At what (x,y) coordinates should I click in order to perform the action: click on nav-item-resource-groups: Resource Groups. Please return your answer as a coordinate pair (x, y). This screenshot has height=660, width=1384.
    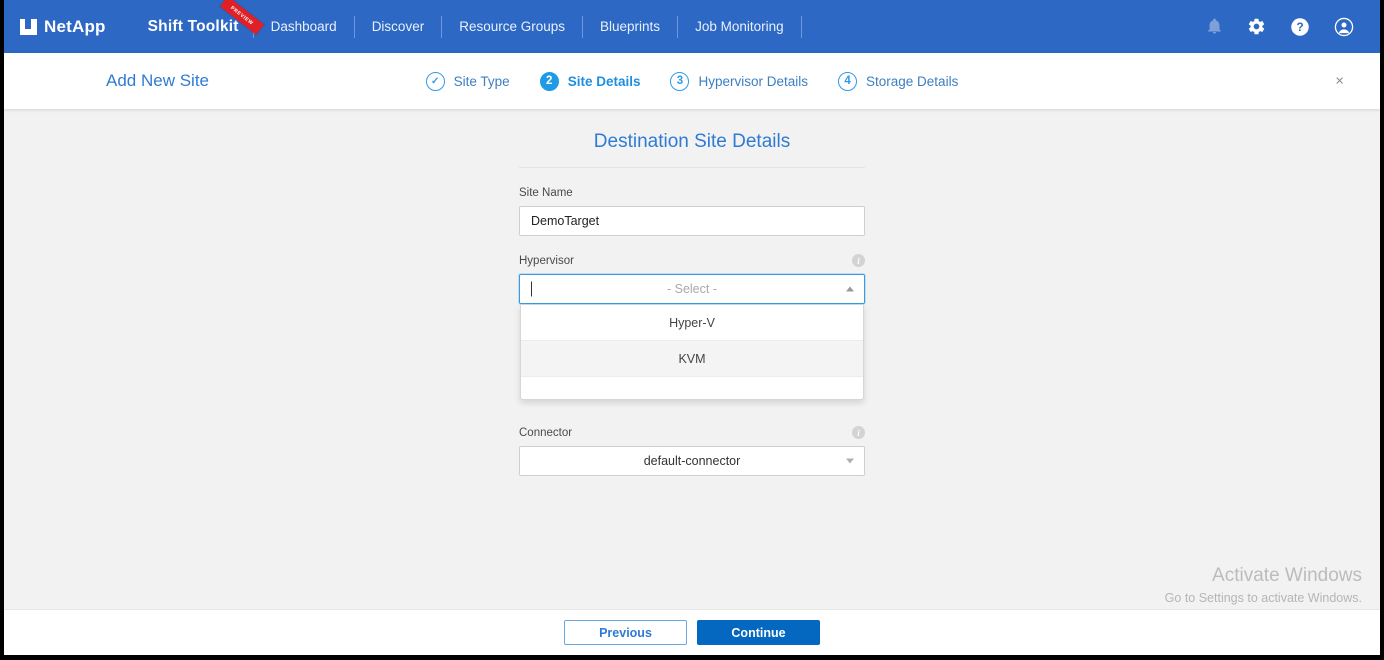
    Looking at the image, I should click on (512, 26).